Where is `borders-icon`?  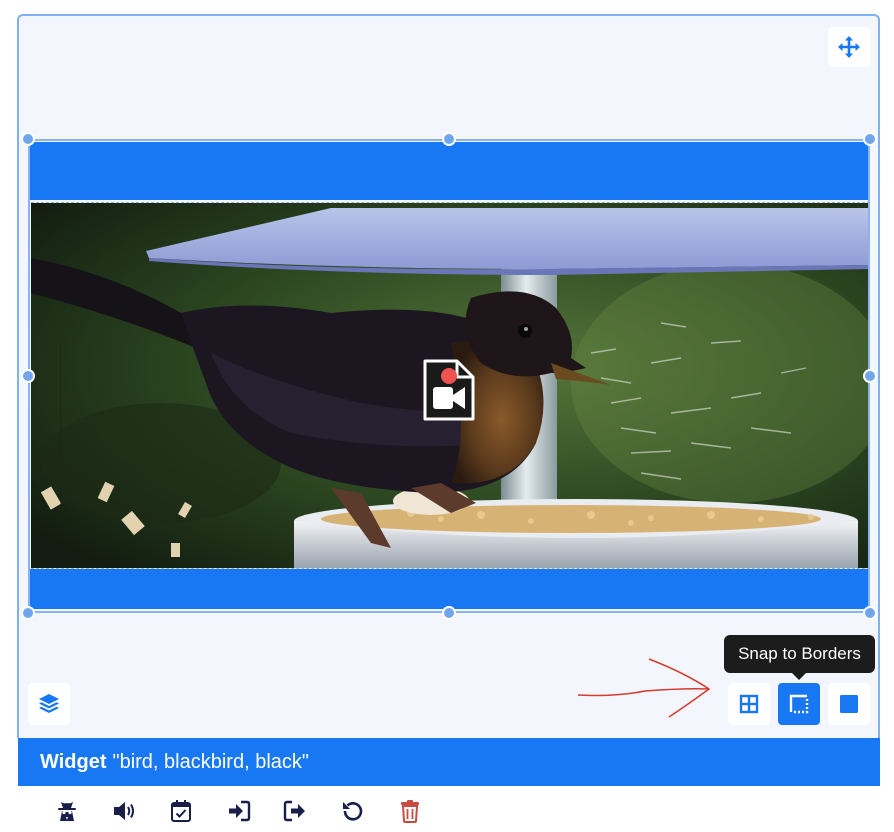
borders-icon is located at coordinates (799, 704).